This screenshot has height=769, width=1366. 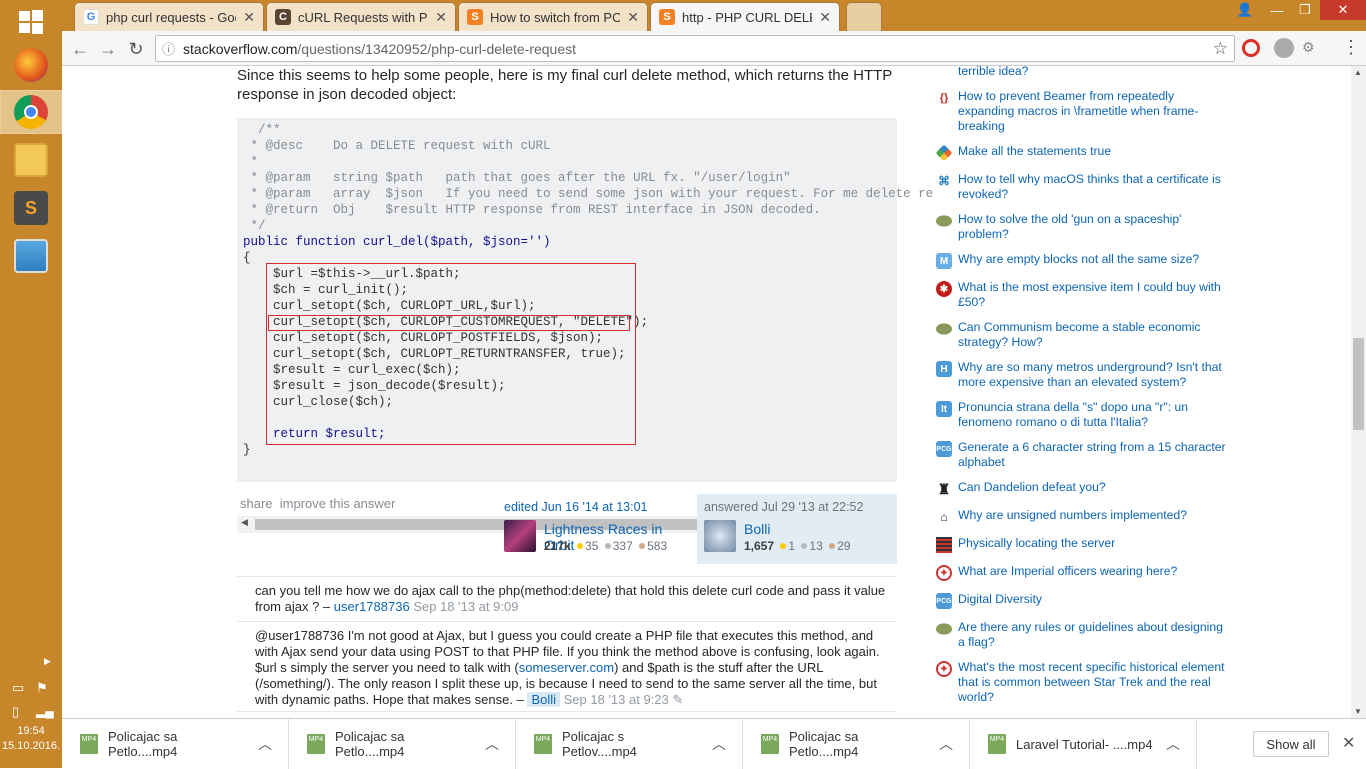 What do you see at coordinates (607, 546) in the screenshot?
I see `silver-badge-icon` at bounding box center [607, 546].